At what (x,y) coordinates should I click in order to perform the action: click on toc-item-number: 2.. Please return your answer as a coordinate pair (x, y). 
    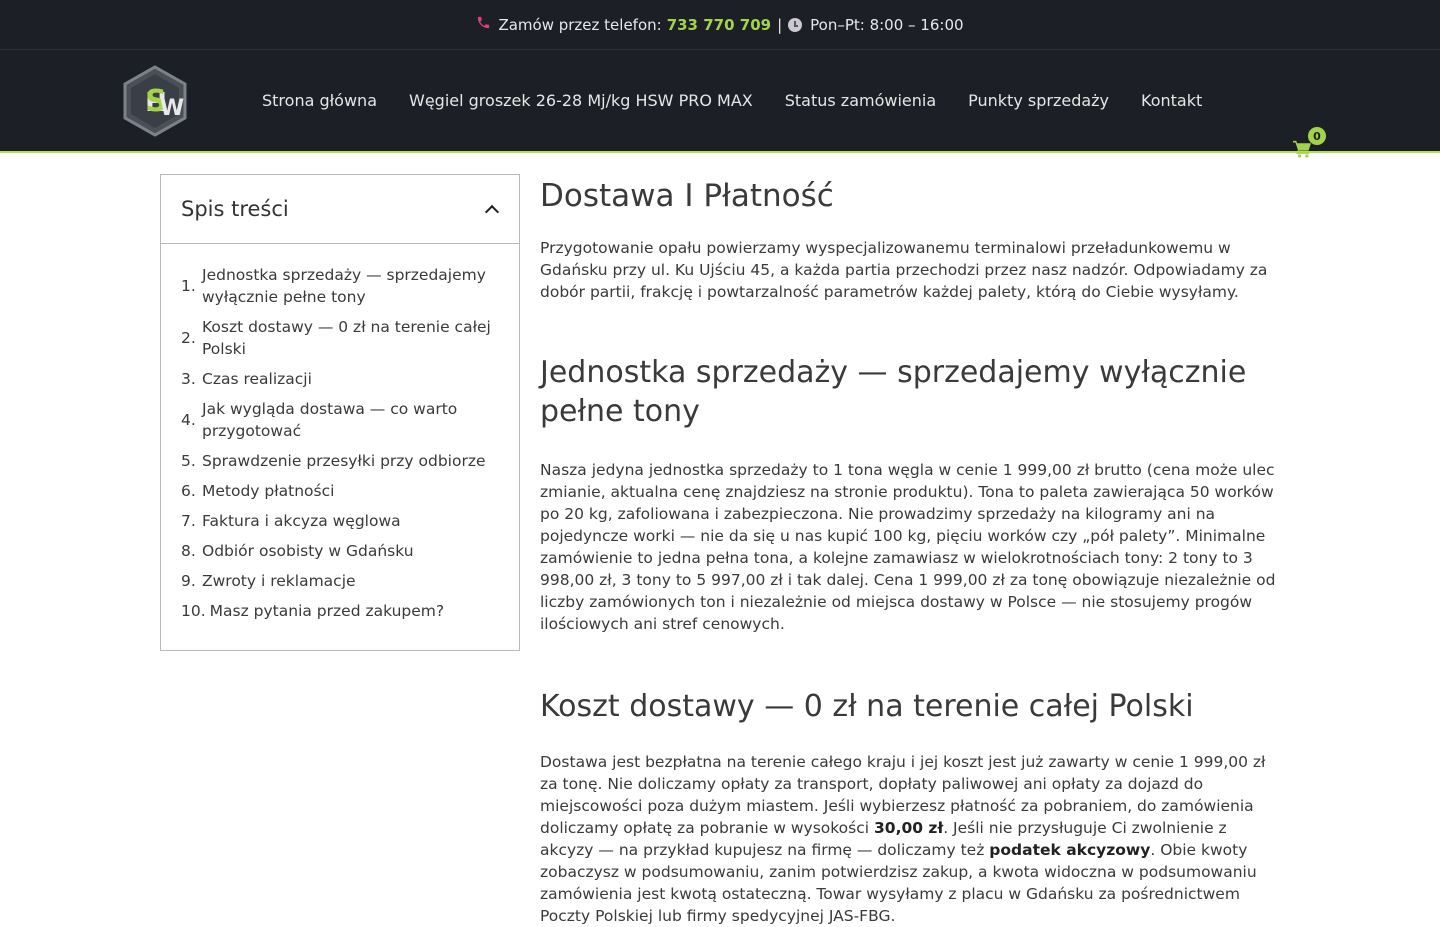
    Looking at the image, I should click on (188, 338).